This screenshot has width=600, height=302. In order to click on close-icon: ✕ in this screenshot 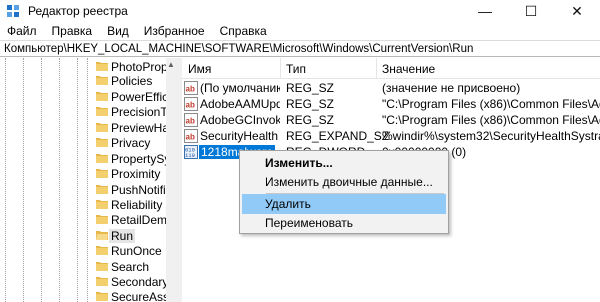, I will do `click(577, 11)`.